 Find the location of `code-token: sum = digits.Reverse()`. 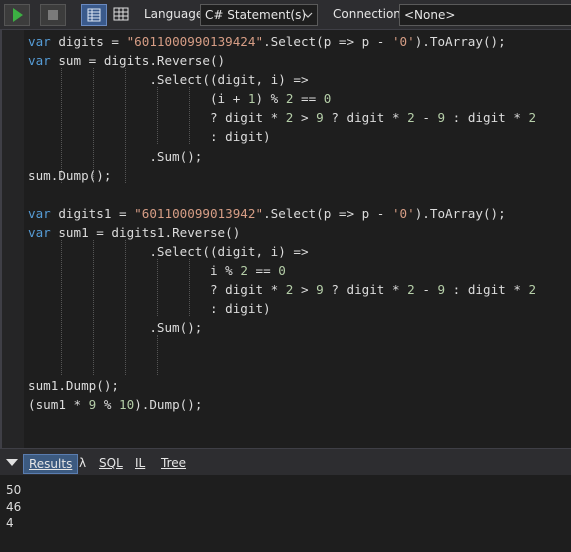

code-token: sum = digits.Reverse() is located at coordinates (138, 61).